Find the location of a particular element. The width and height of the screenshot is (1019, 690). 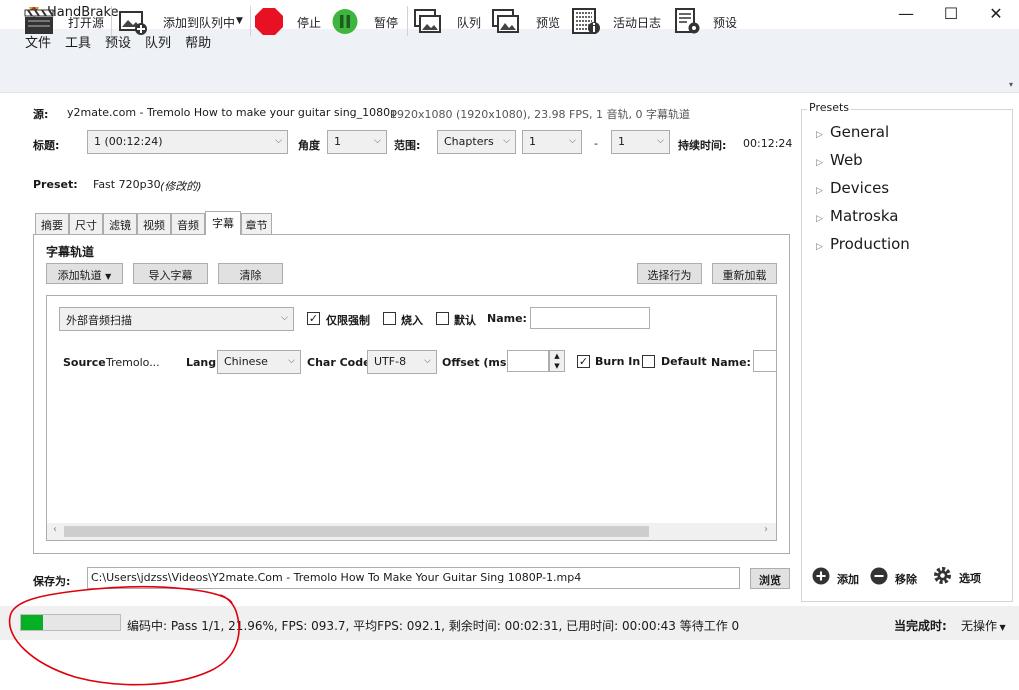

toolbar-overflow-icon: ▾ is located at coordinates (1011, 84).